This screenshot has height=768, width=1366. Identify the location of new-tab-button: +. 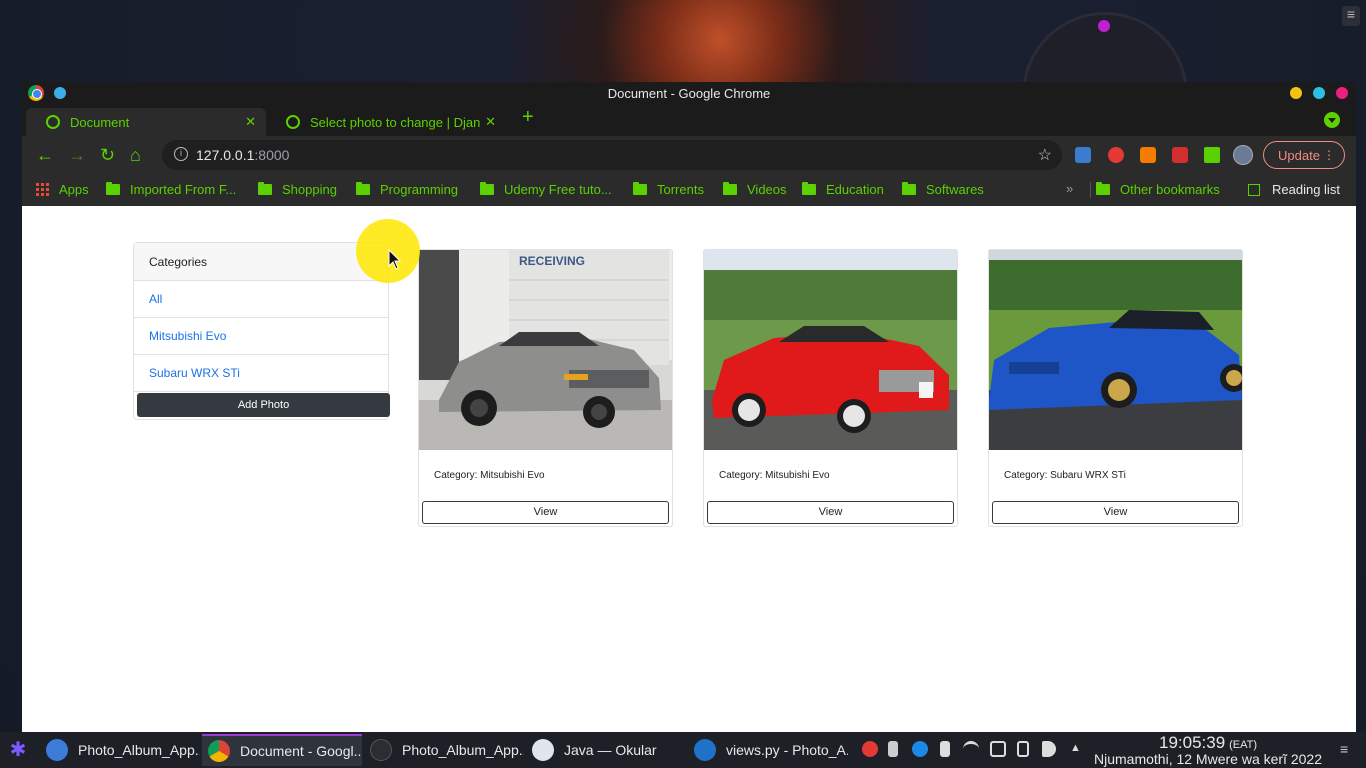
(528, 117).